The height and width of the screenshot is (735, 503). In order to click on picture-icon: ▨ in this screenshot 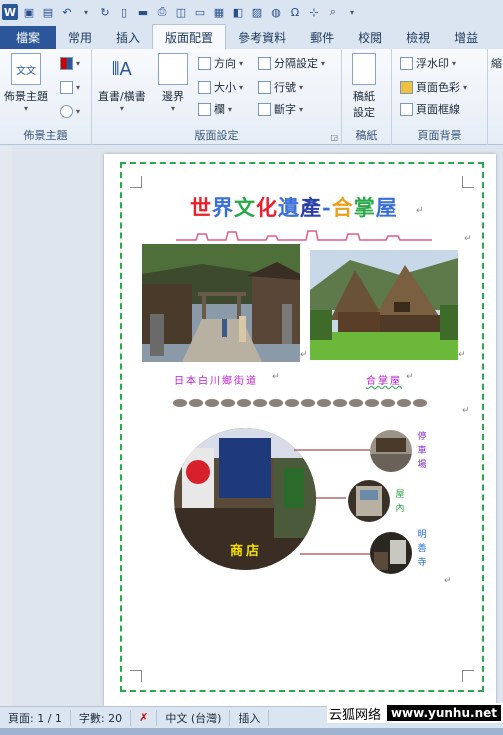, I will do `click(257, 12)`.